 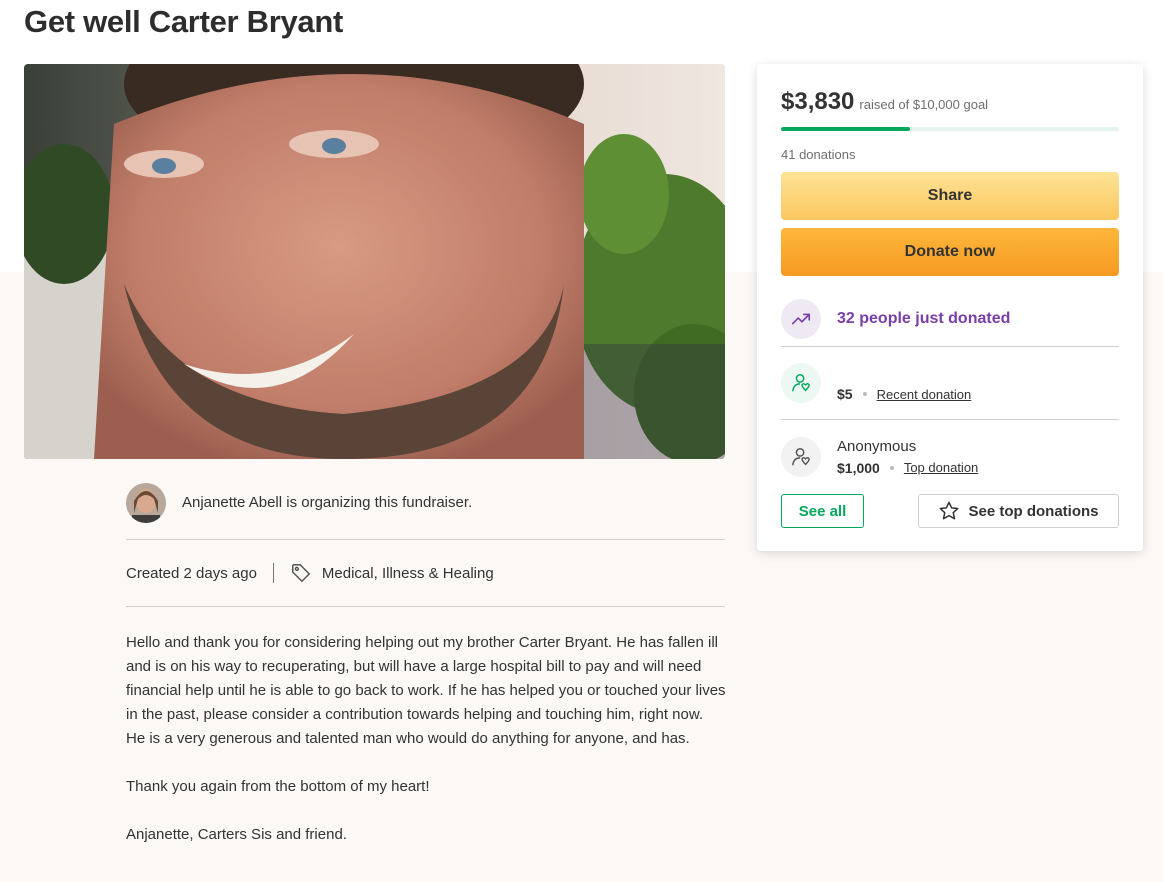 What do you see at coordinates (191, 573) in the screenshot?
I see `created-date: Created 2 days ago` at bounding box center [191, 573].